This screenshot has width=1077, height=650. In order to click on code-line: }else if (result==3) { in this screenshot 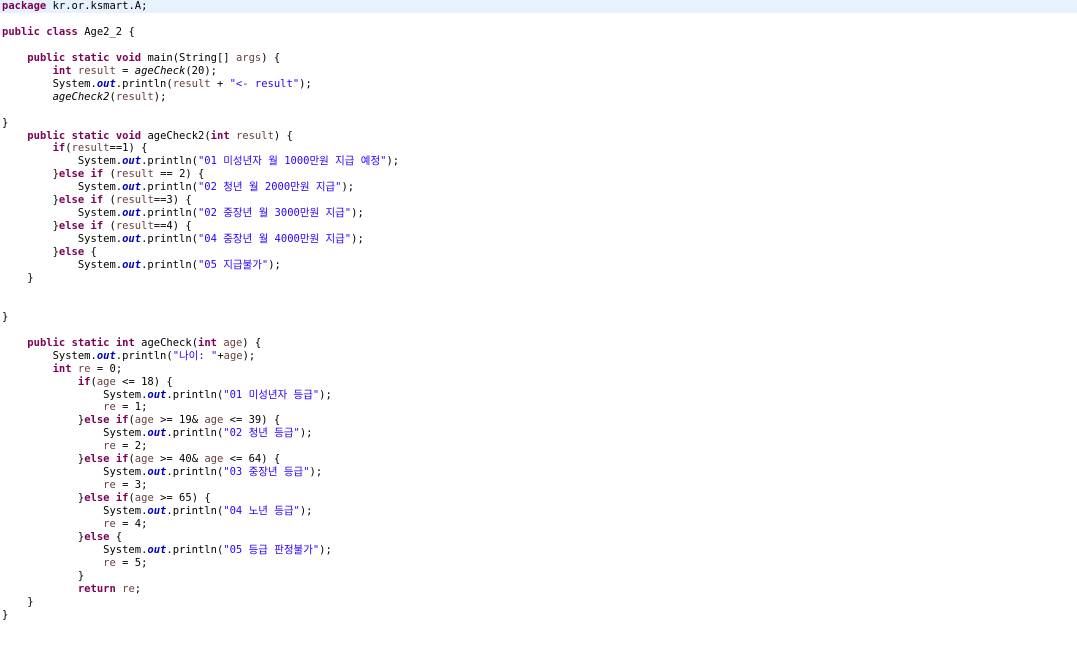, I will do `click(96, 200)`.